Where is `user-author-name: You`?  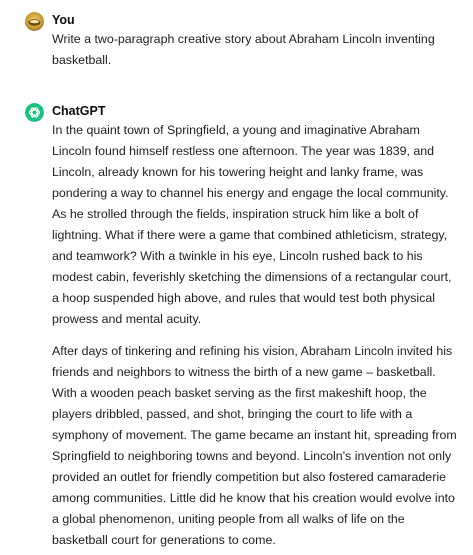
user-author-name: You is located at coordinates (63, 20).